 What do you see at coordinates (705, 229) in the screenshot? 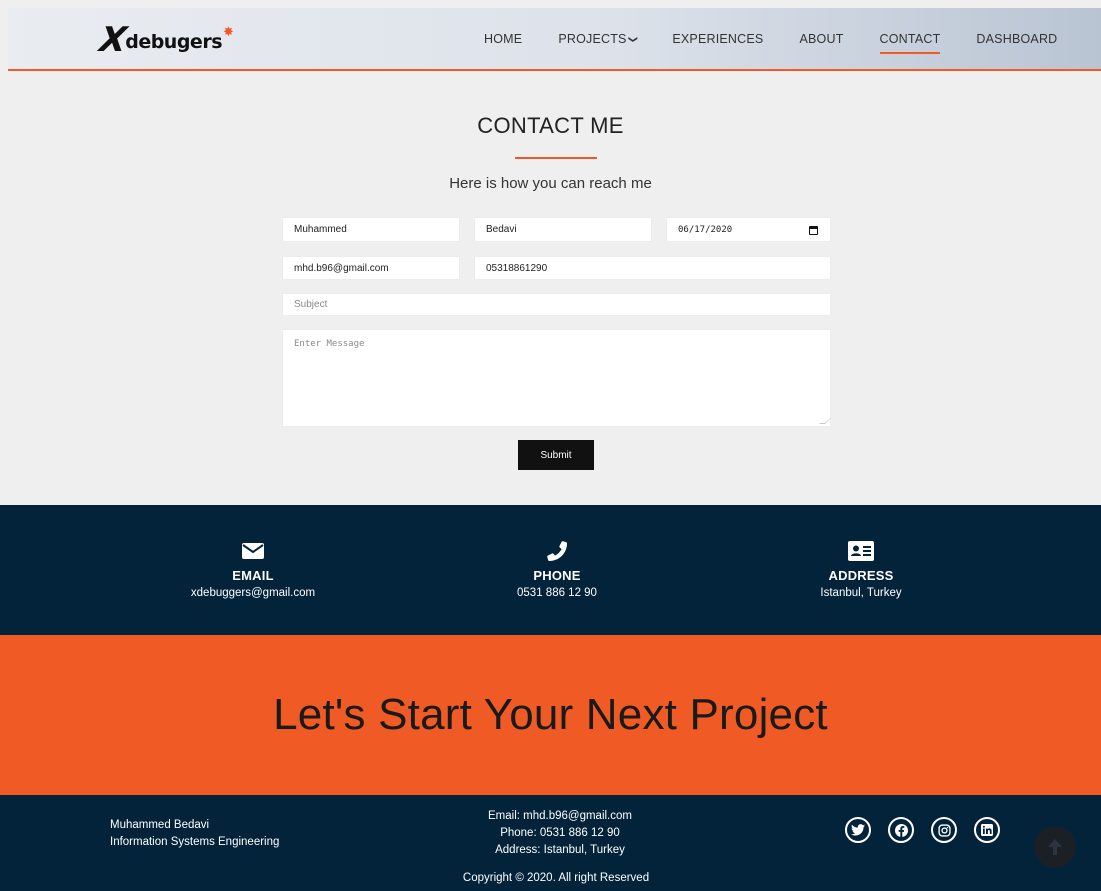
I see `date-value: 06/17/2020` at bounding box center [705, 229].